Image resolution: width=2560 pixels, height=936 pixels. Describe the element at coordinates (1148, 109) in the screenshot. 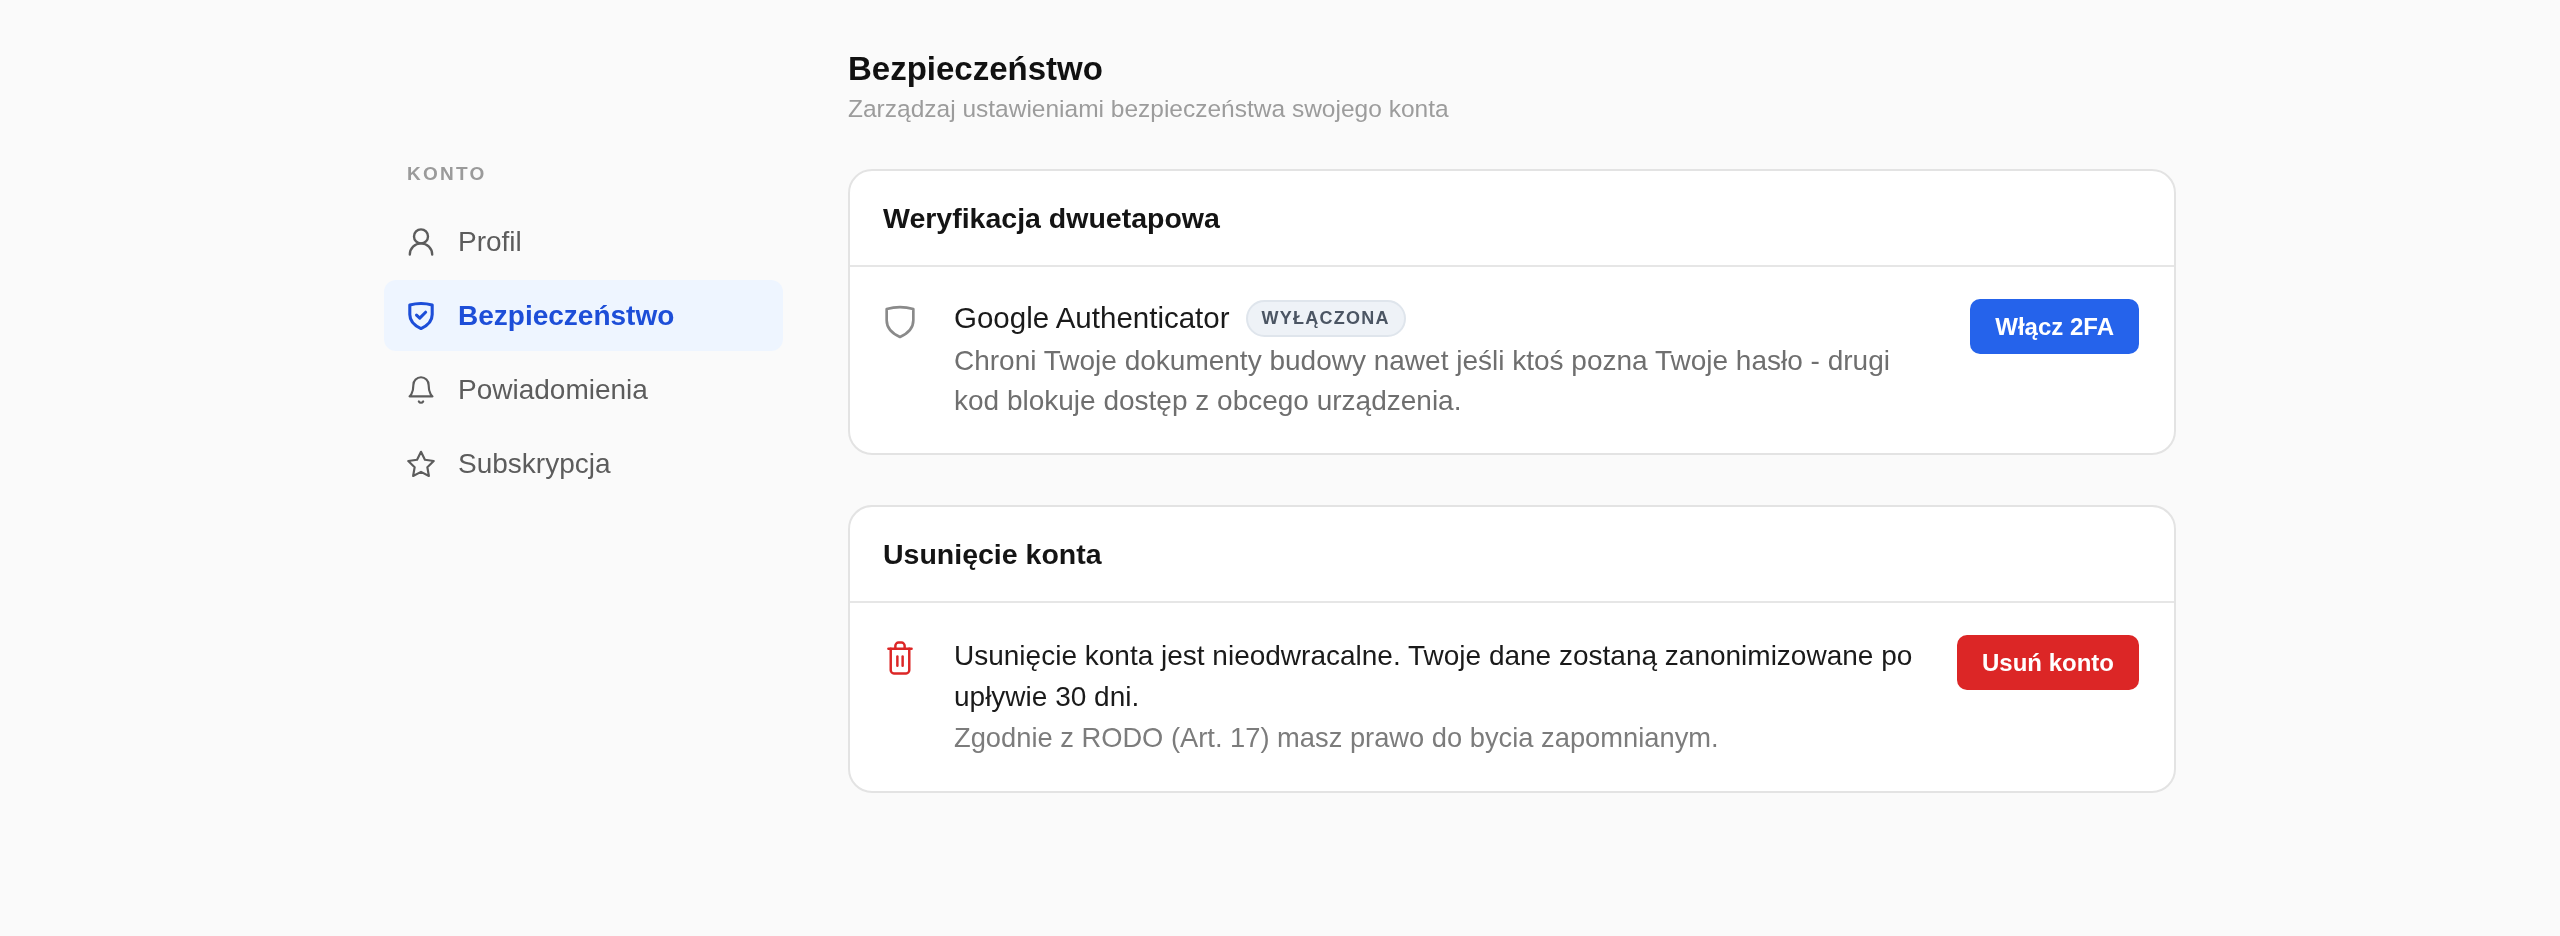

I see `page-subtitle: Zarządzaj ustawieniami bezpieczeństwa swojego konta` at that location.